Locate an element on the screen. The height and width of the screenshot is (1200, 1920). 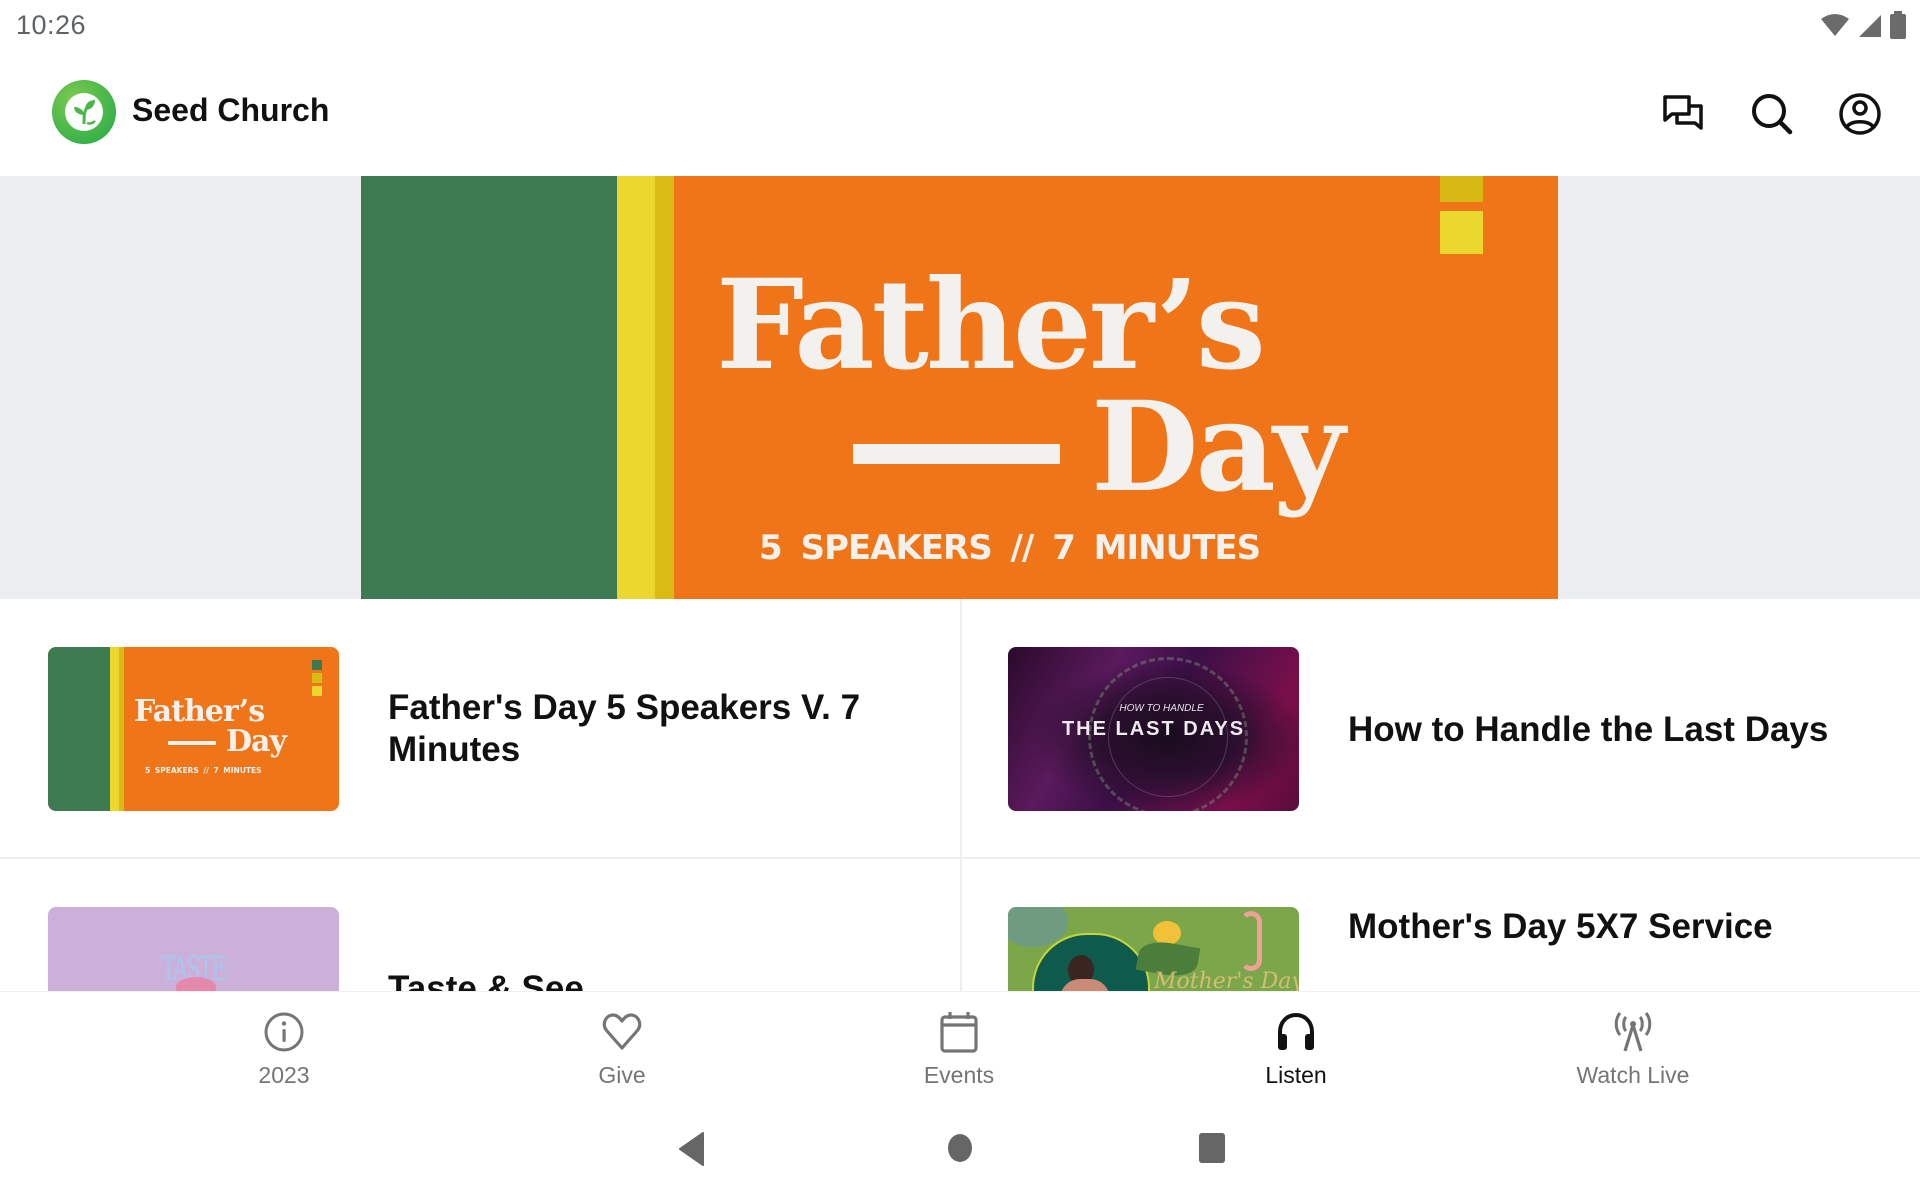
banner-subtitle: 5 SPEAKERS // 7 MINUTES is located at coordinates (1010, 548).